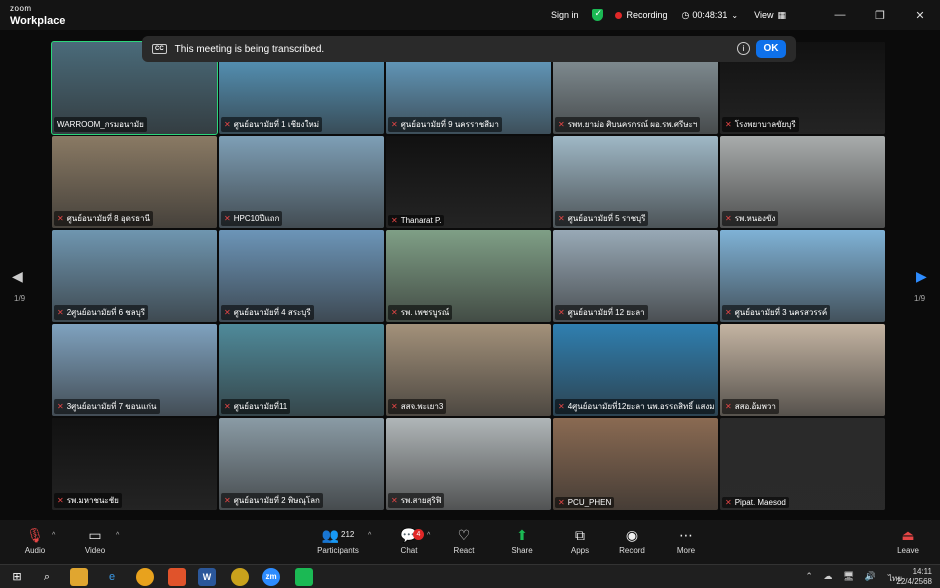 The width and height of the screenshot is (940, 588). What do you see at coordinates (417, 406) in the screenshot?
I see `participant-name-label: ✕ สสจ.พะเยา3` at bounding box center [417, 406].